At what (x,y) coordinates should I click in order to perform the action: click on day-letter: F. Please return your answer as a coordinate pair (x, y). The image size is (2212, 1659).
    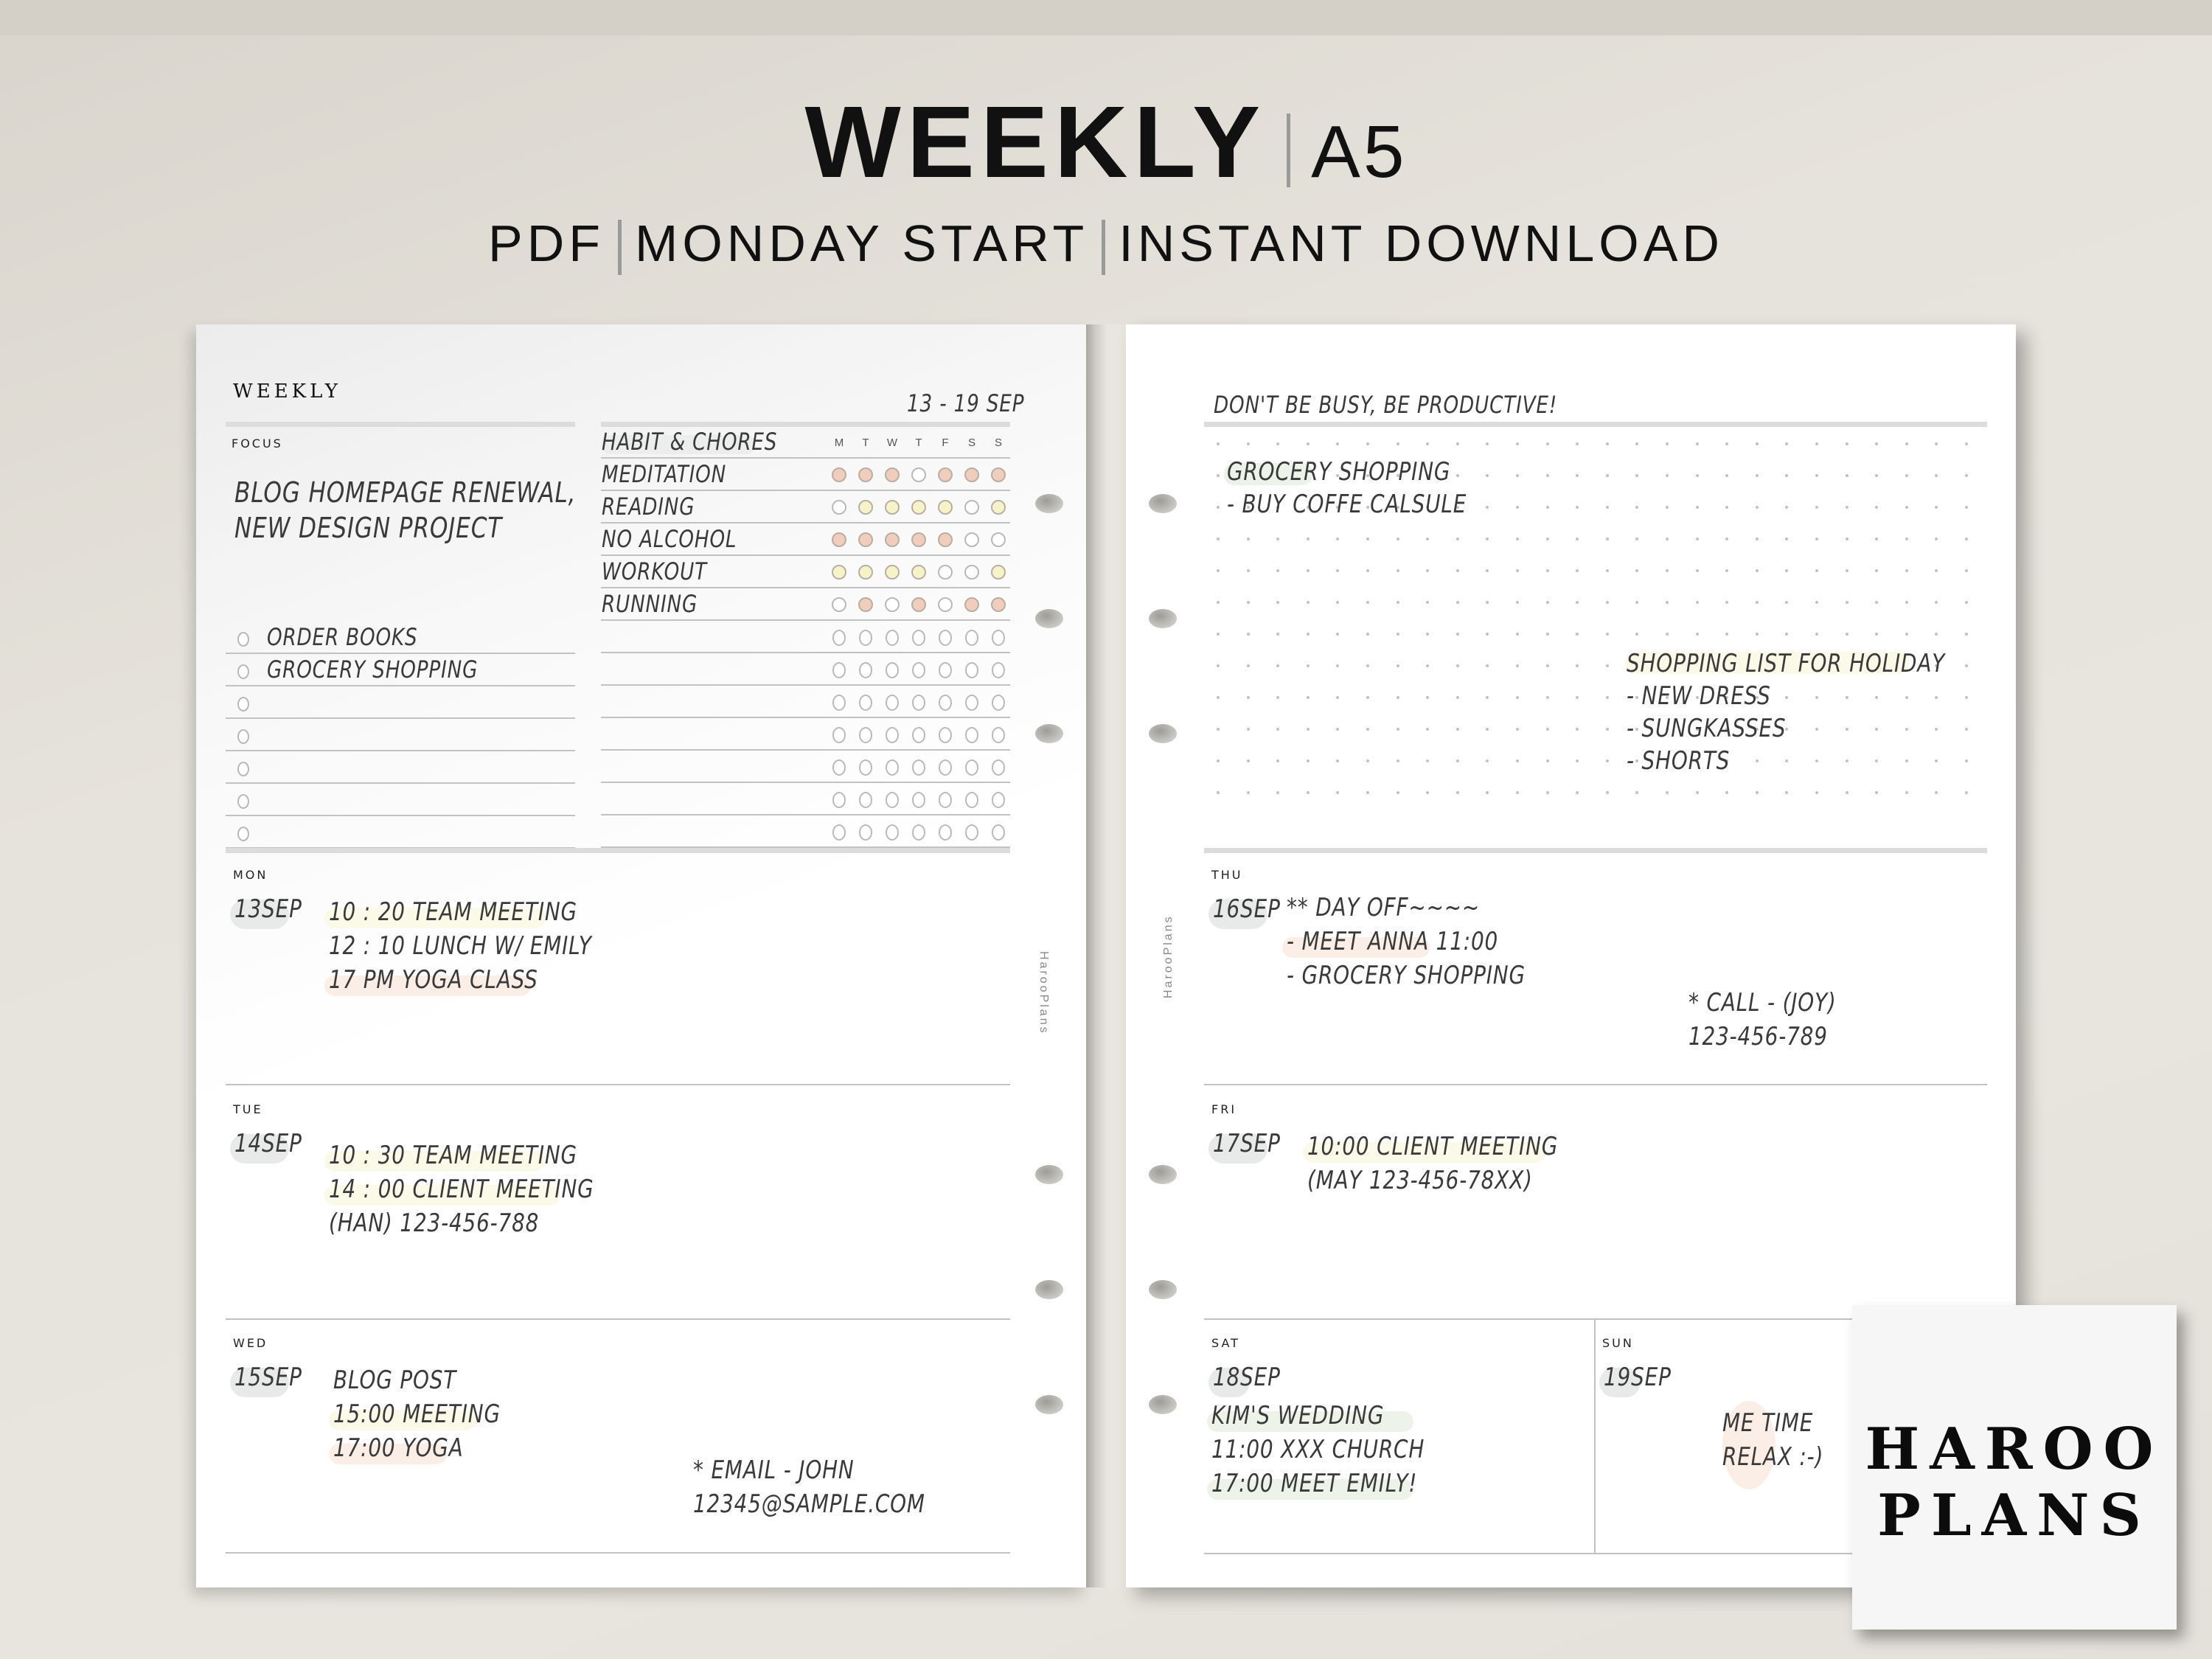
    Looking at the image, I should click on (945, 443).